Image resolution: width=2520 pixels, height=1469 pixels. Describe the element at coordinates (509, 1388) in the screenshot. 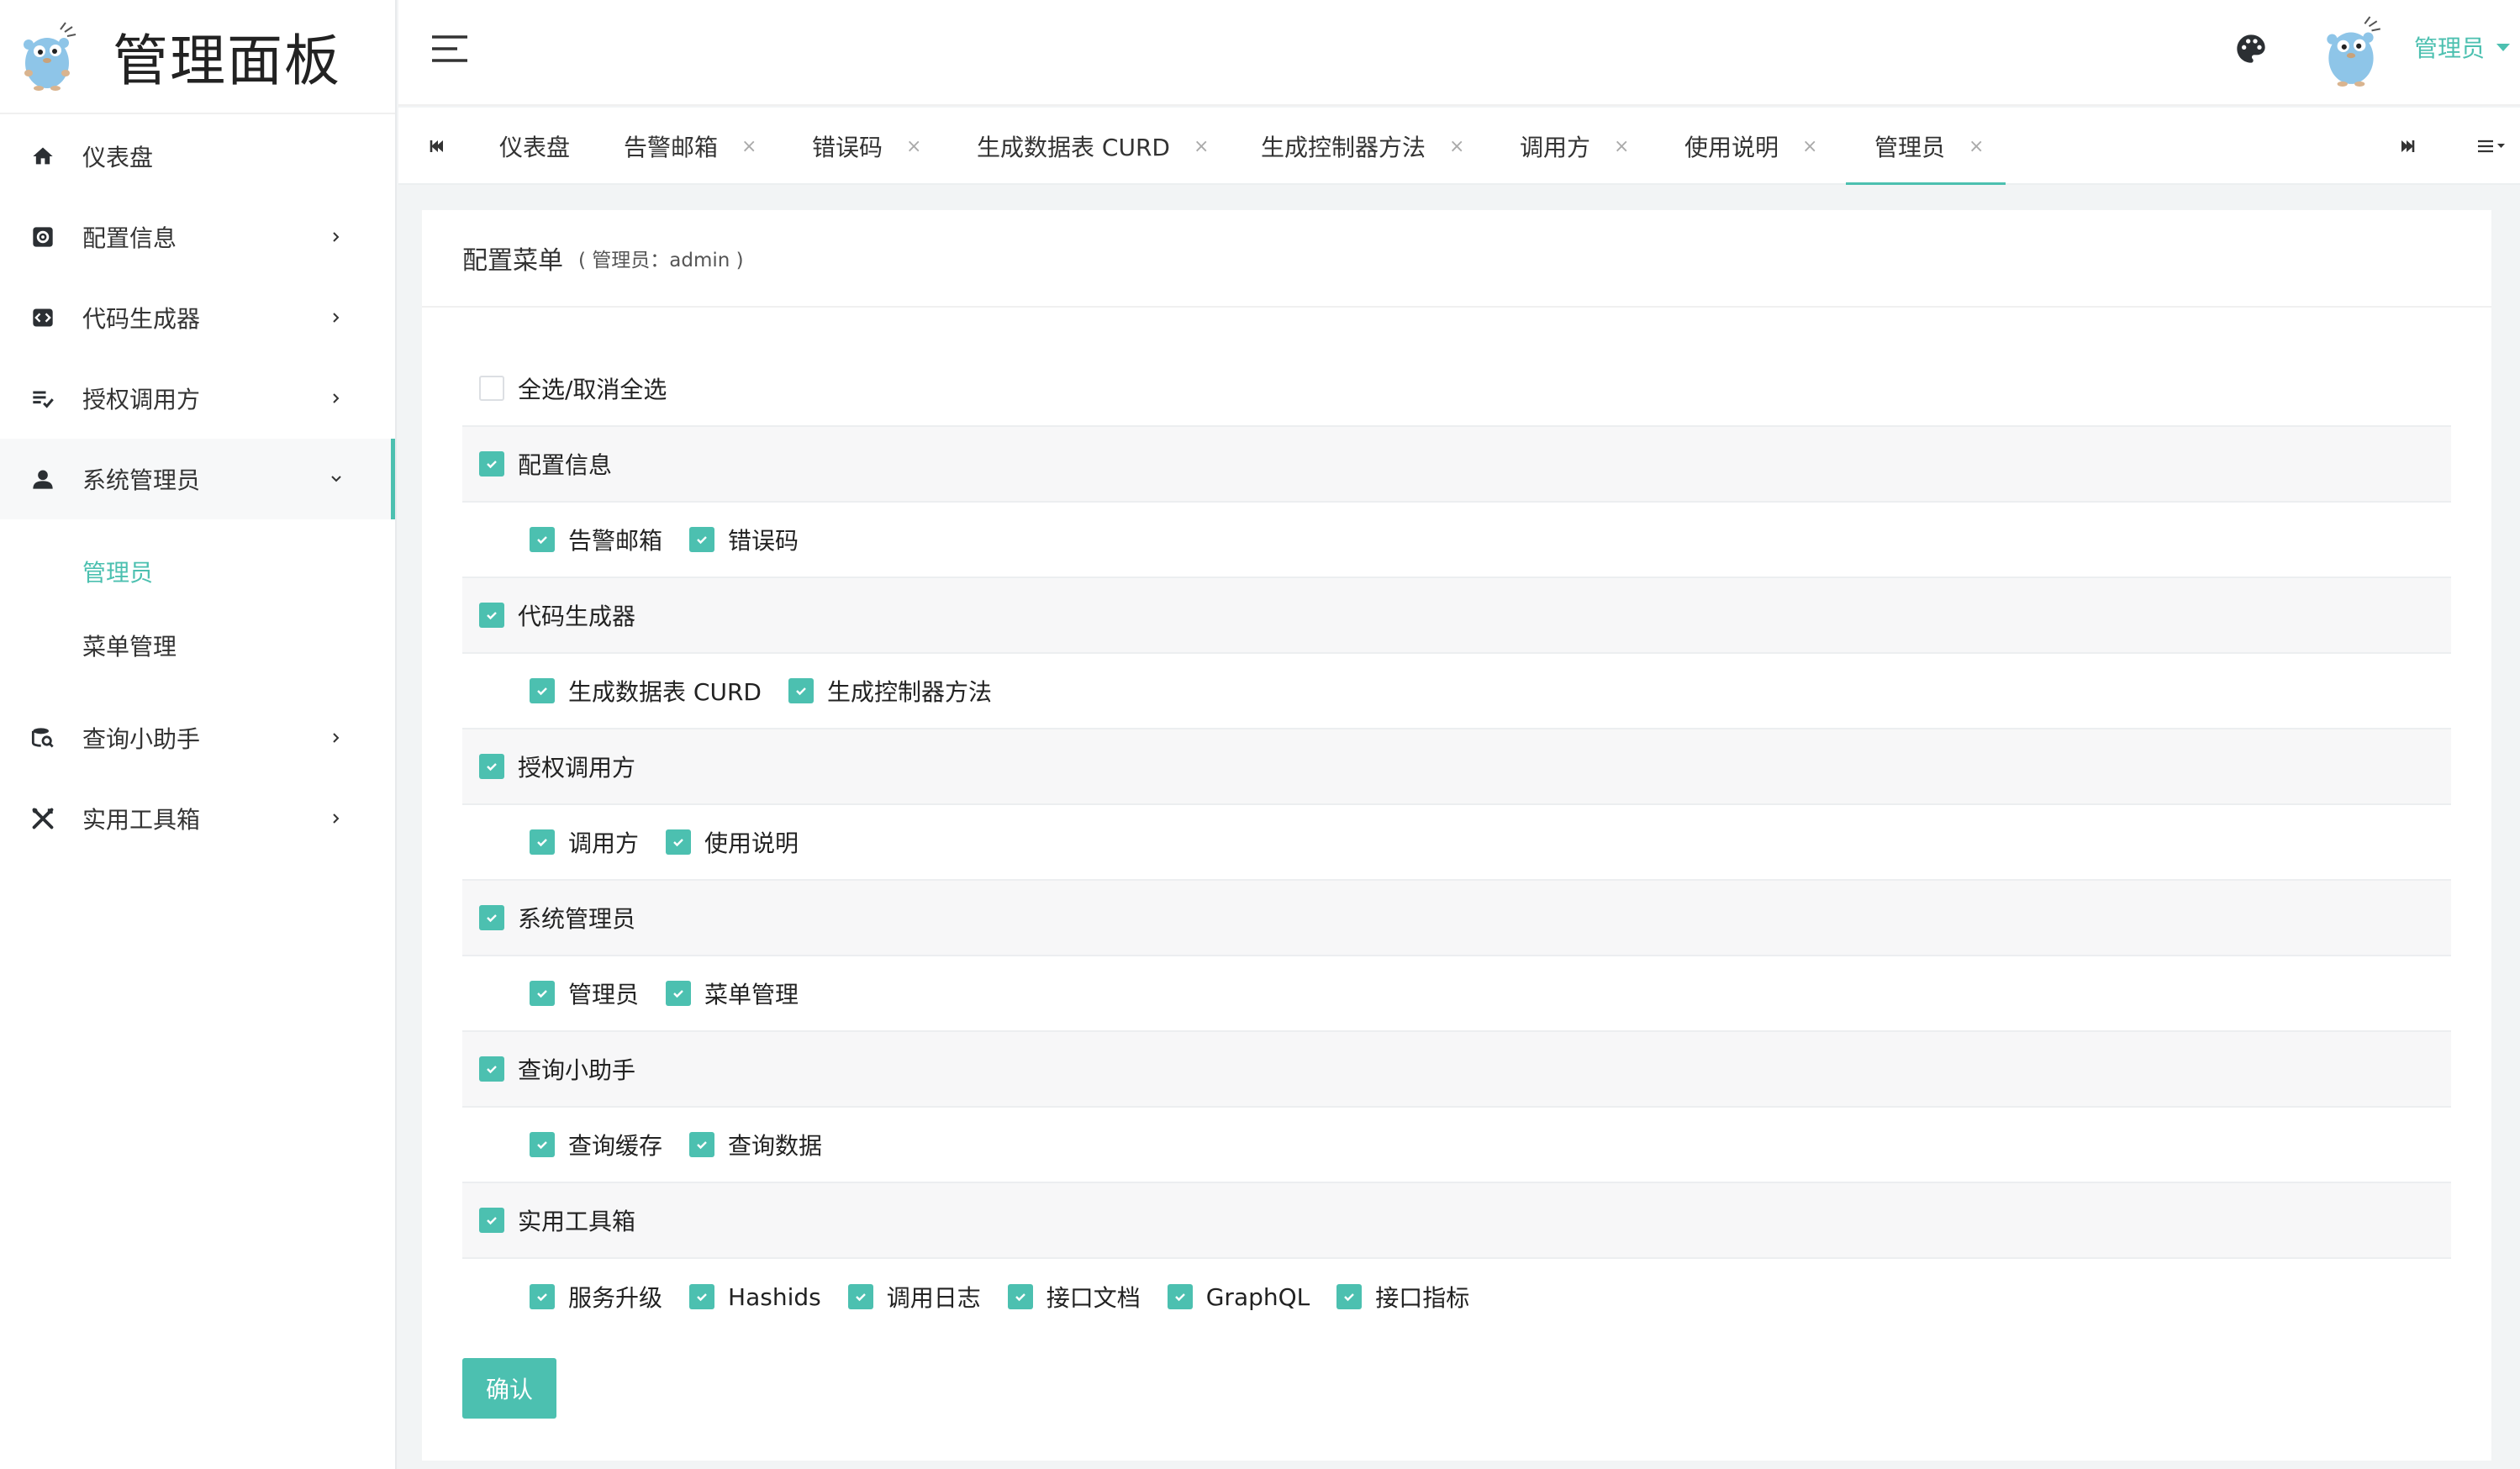

I see `confirm-button: 确认` at that location.